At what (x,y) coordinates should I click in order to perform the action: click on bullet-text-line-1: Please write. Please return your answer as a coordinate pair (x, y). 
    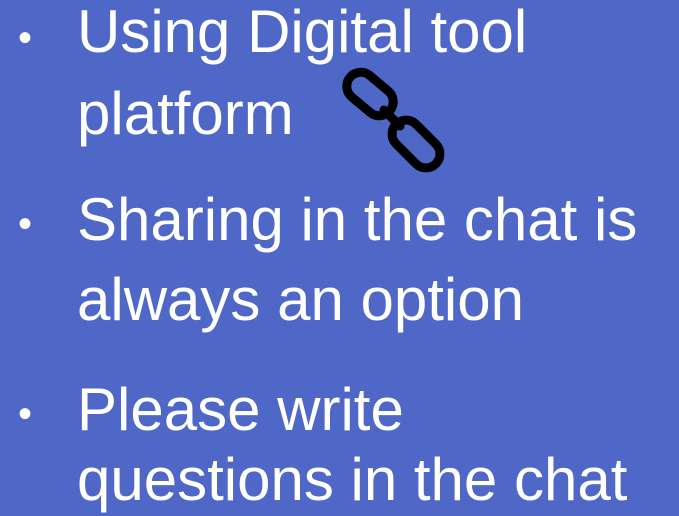
    Looking at the image, I should click on (240, 409).